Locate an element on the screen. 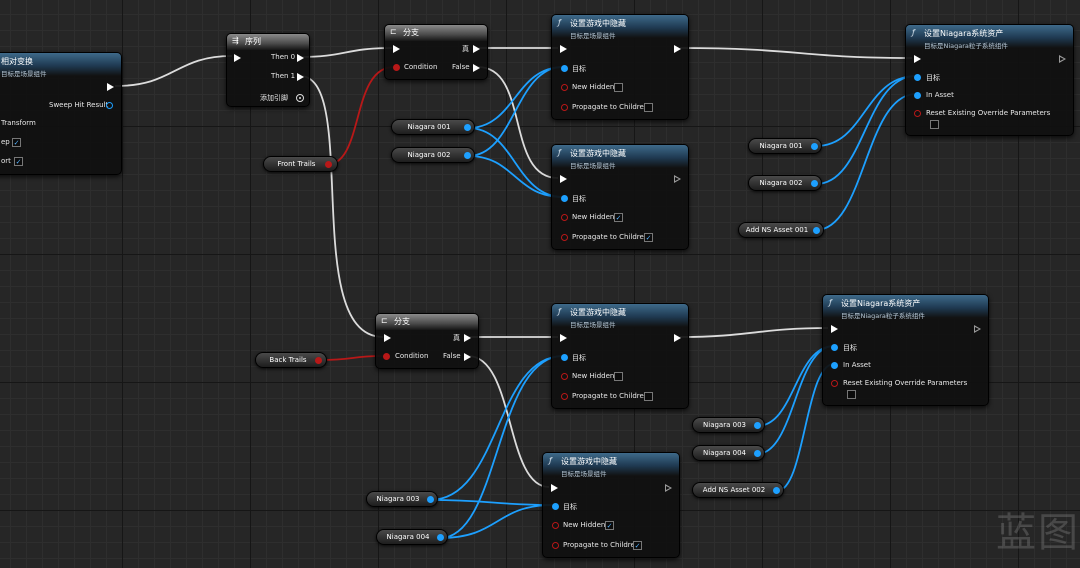 The image size is (1080, 568). variable-front-trails: Front Trails is located at coordinates (300, 164).